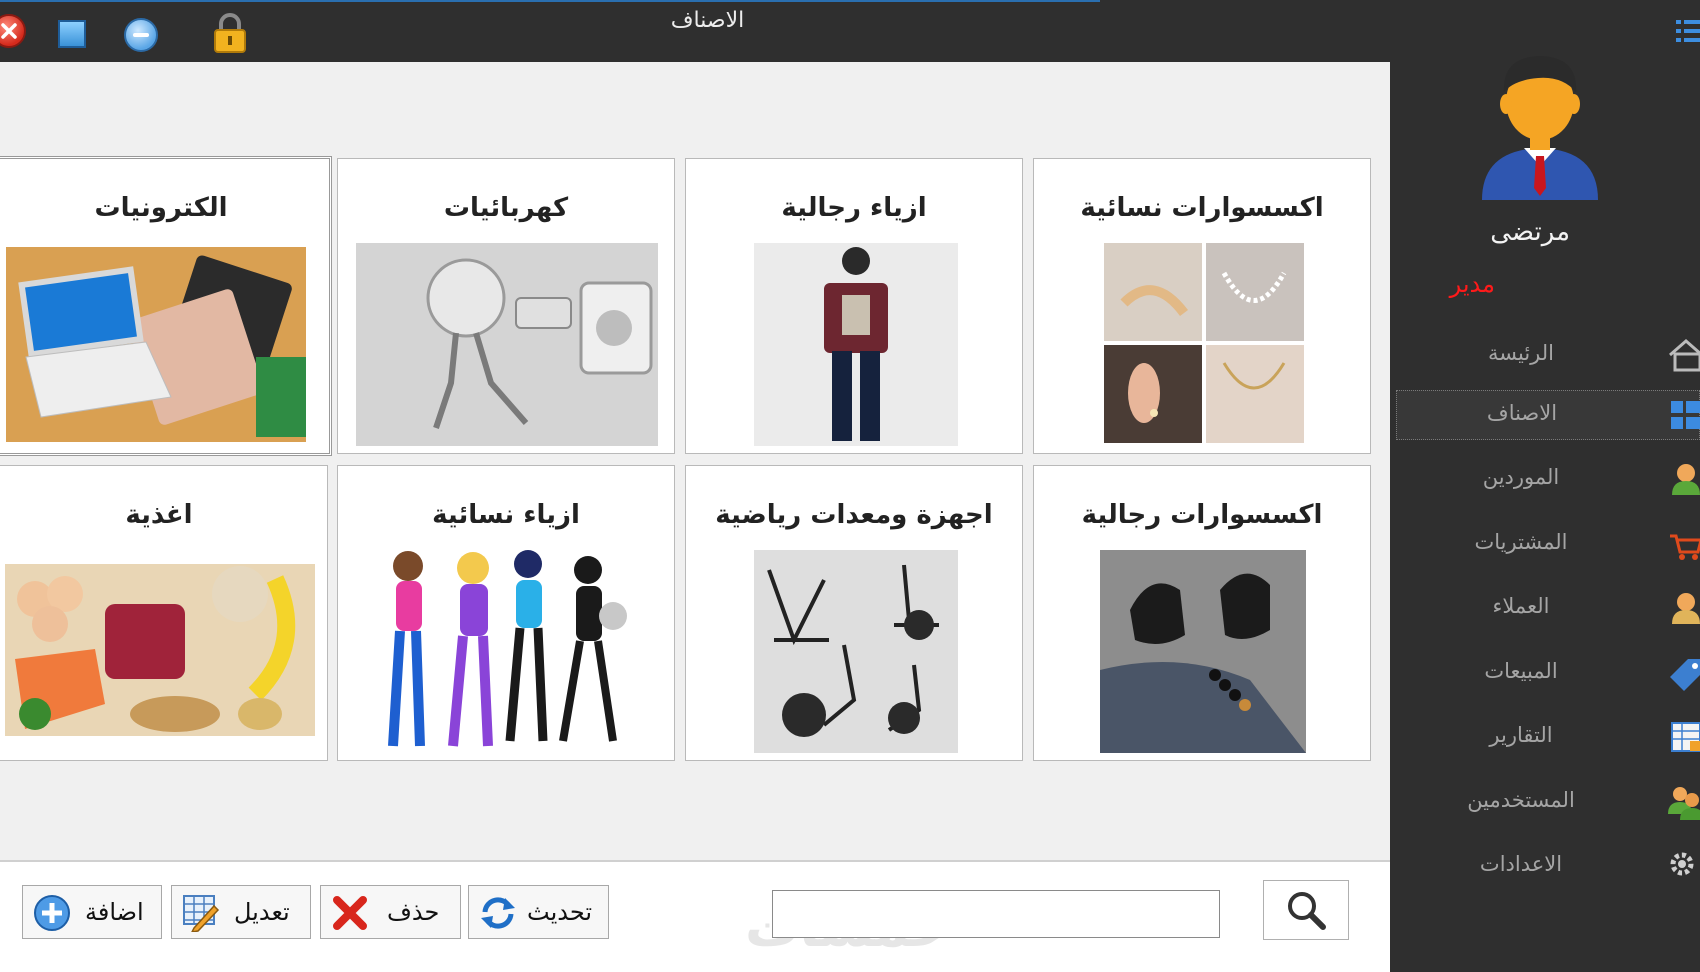 Image resolution: width=1700 pixels, height=972 pixels. I want to click on sidebar-item-label: الاصناف, so click(1522, 413).